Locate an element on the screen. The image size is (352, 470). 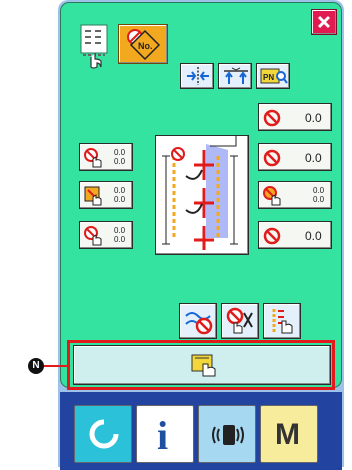
left-button-l3: 0.0 0.0 is located at coordinates (106, 235).